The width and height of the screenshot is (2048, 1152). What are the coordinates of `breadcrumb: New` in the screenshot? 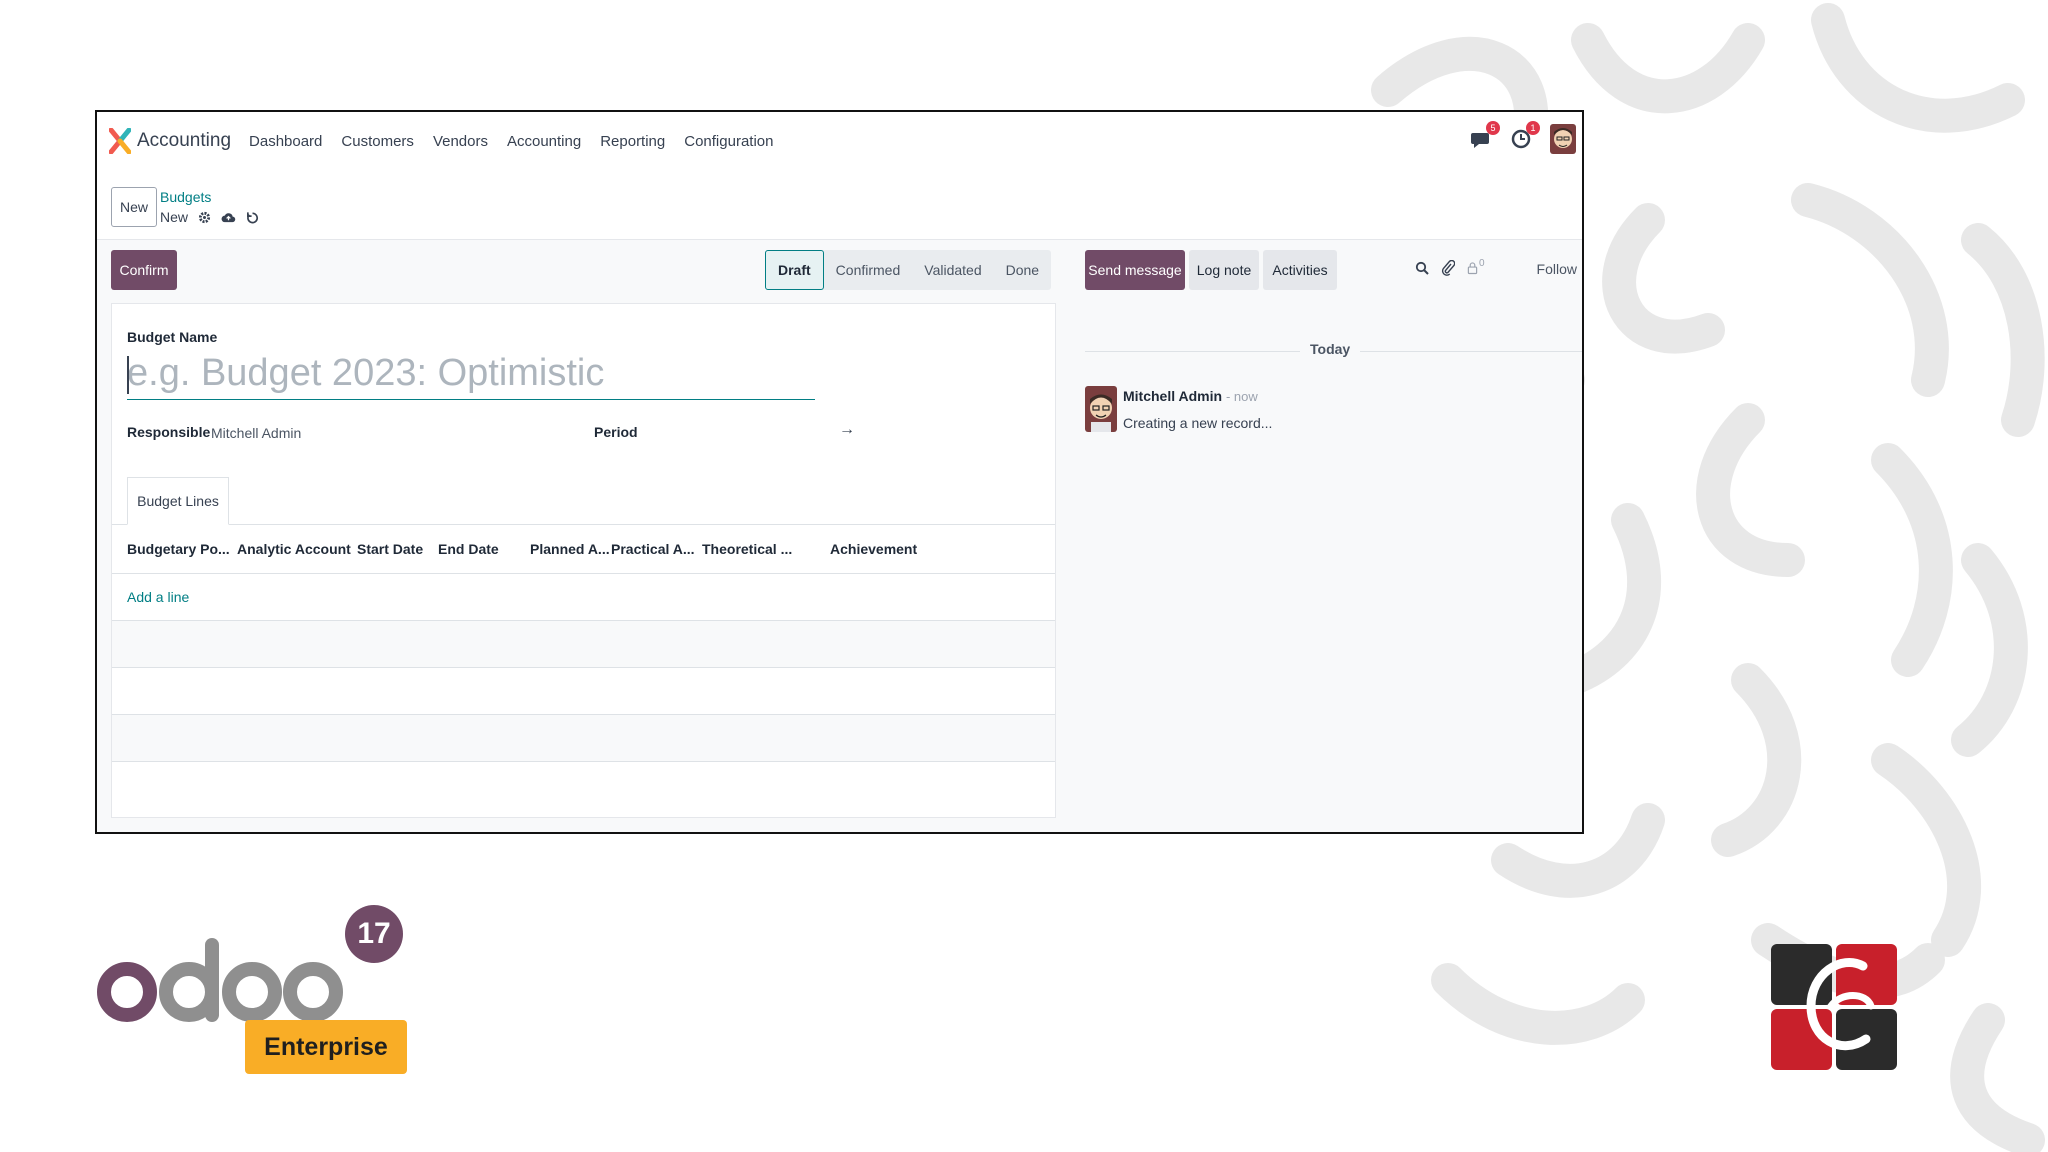 It's located at (209, 217).